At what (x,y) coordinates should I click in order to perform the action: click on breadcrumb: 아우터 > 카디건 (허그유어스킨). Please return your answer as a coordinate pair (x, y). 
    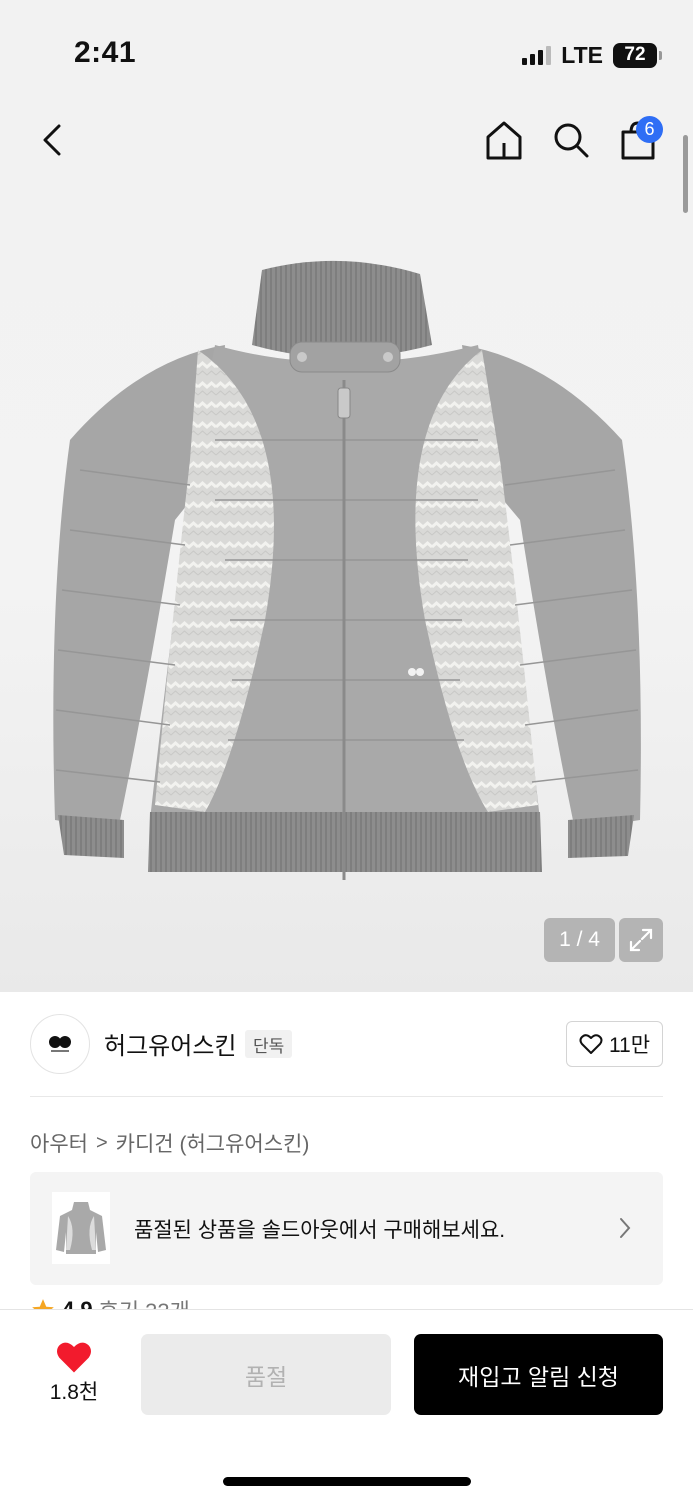
    Looking at the image, I should click on (169, 1143).